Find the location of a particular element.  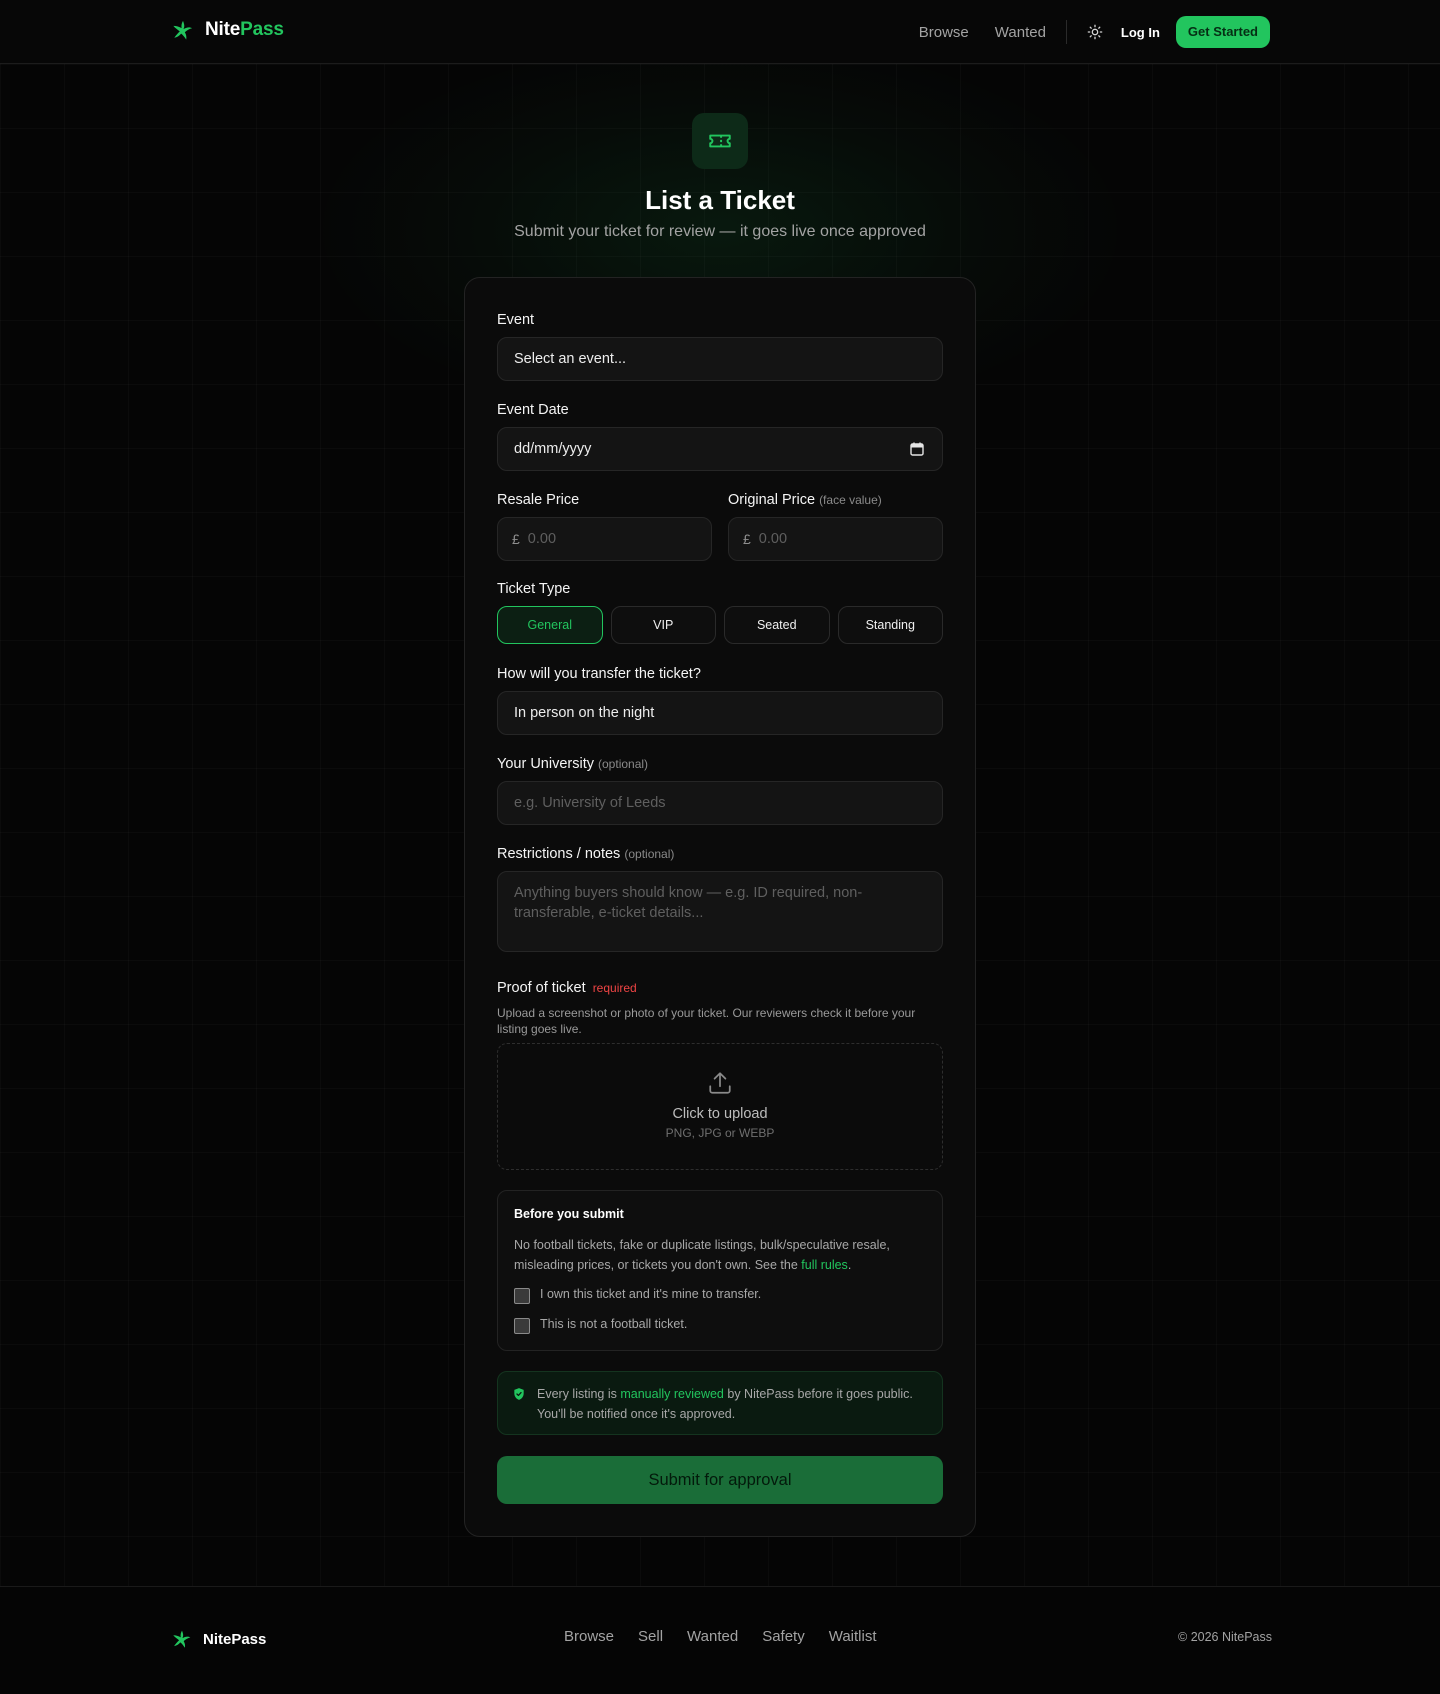

upload-icon is located at coordinates (720, 1083).